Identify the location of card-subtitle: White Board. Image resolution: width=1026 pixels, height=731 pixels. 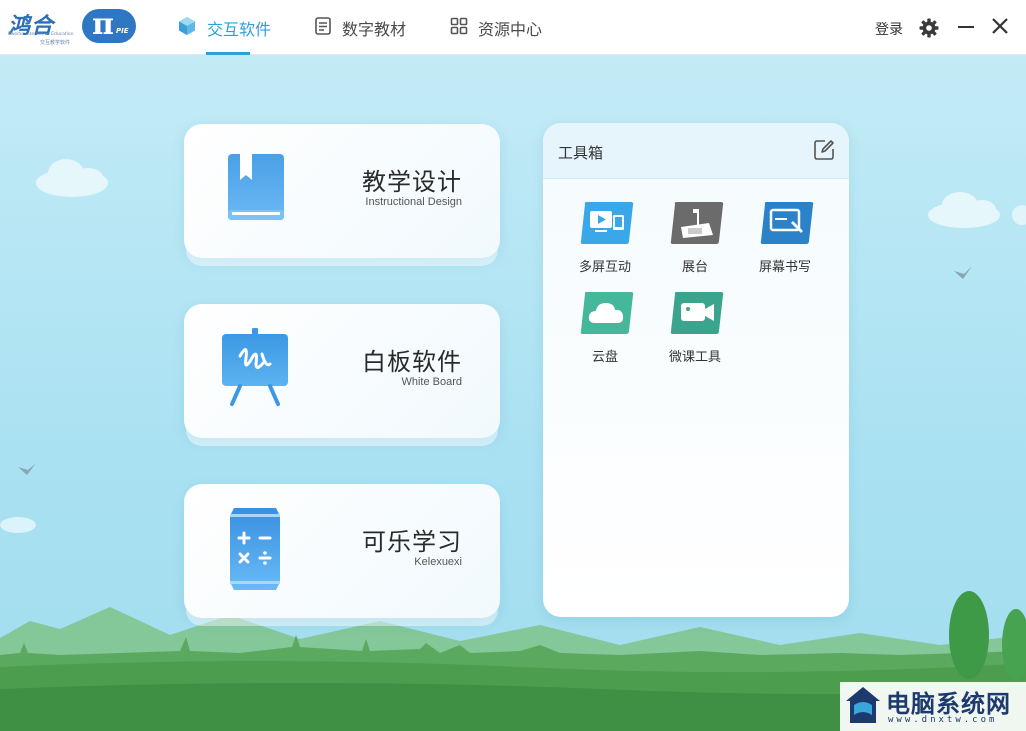
(431, 382).